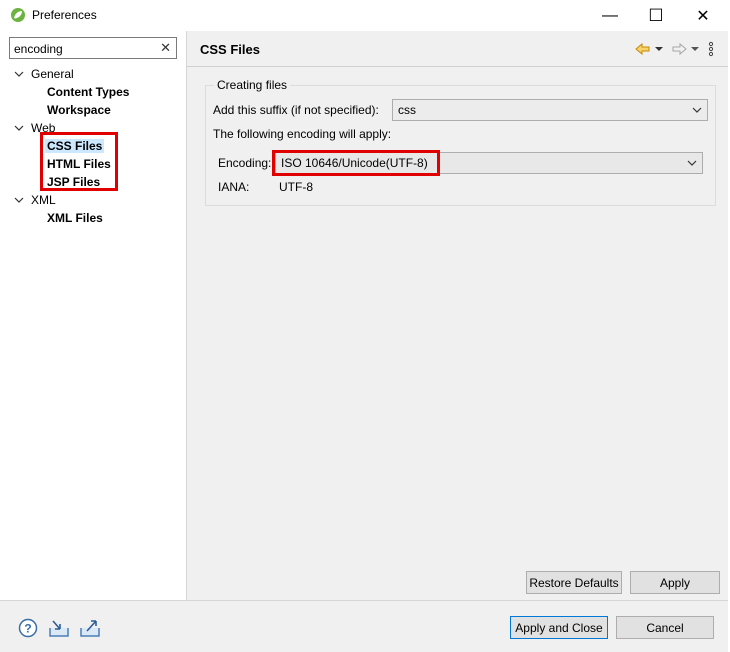 The image size is (730, 652). I want to click on apply-button: Apply, so click(675, 582).